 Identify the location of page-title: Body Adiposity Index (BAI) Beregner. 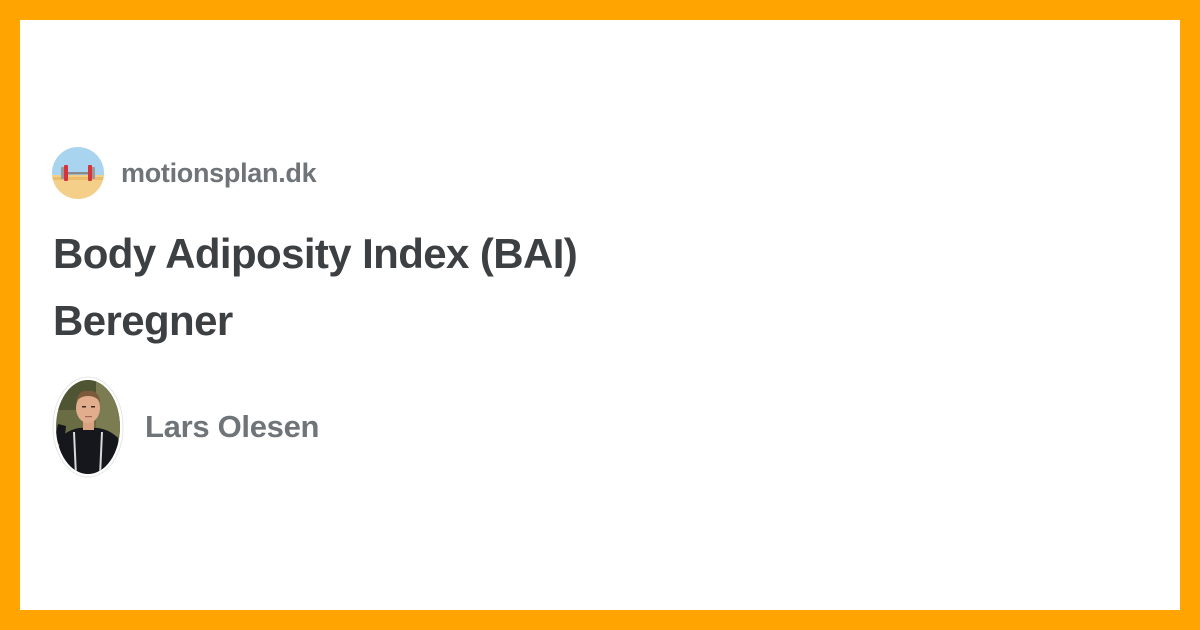
(373, 287).